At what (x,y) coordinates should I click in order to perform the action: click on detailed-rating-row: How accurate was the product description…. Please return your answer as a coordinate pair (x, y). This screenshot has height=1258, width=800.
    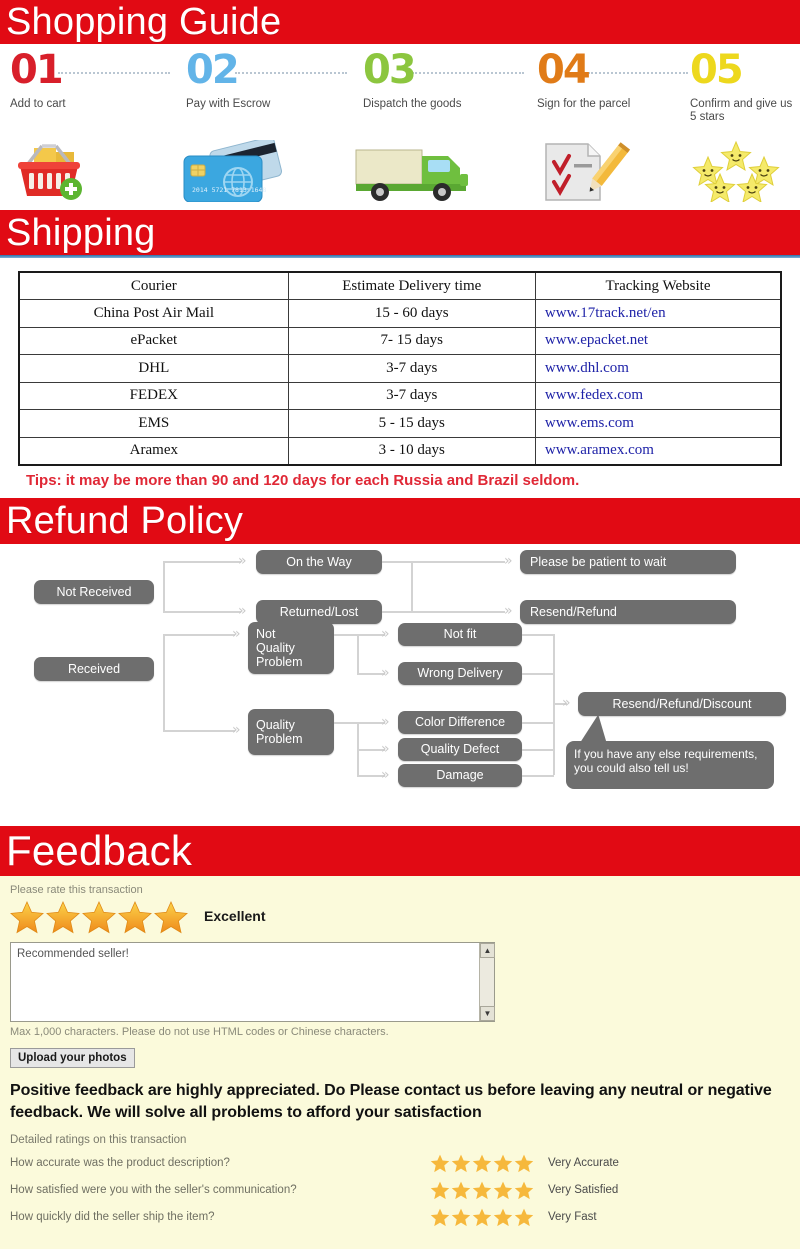
    Looking at the image, I should click on (400, 1163).